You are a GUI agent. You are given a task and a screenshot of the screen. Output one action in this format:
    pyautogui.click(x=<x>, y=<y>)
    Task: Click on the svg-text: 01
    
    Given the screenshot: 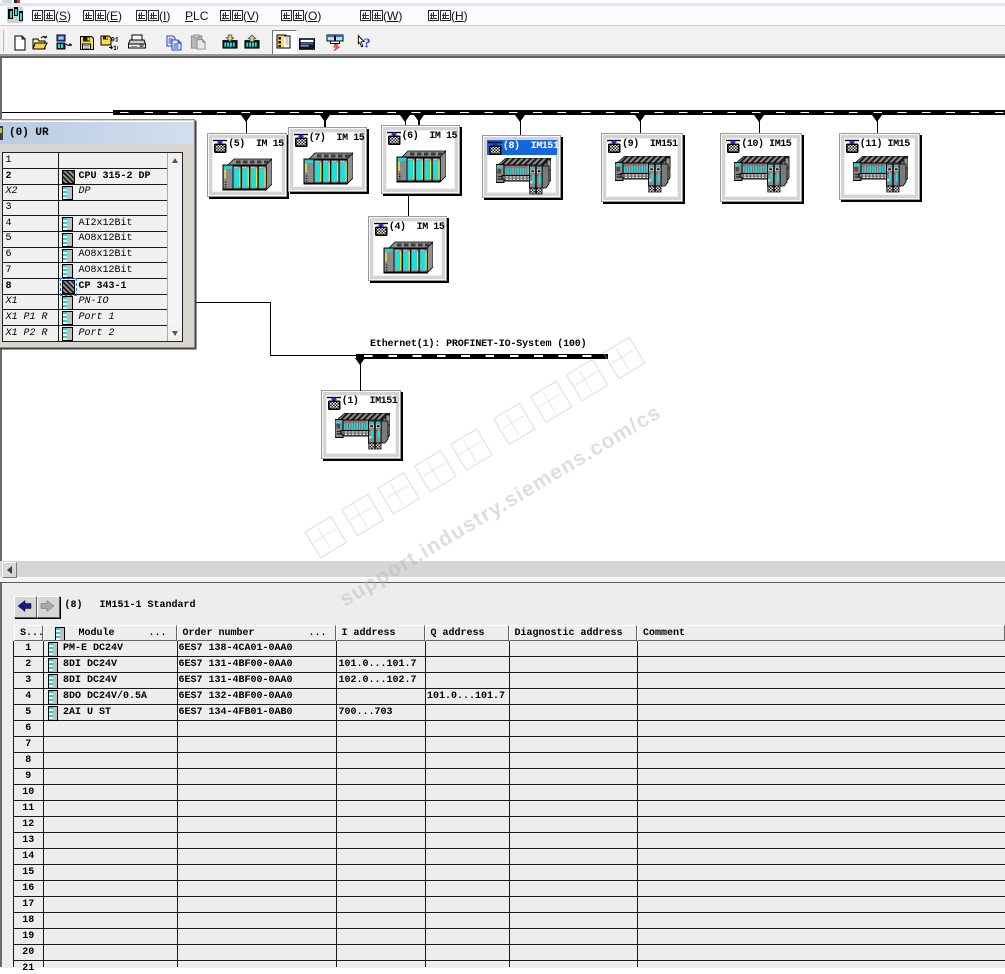 What is the action you would take?
    pyautogui.click(x=114, y=40)
    